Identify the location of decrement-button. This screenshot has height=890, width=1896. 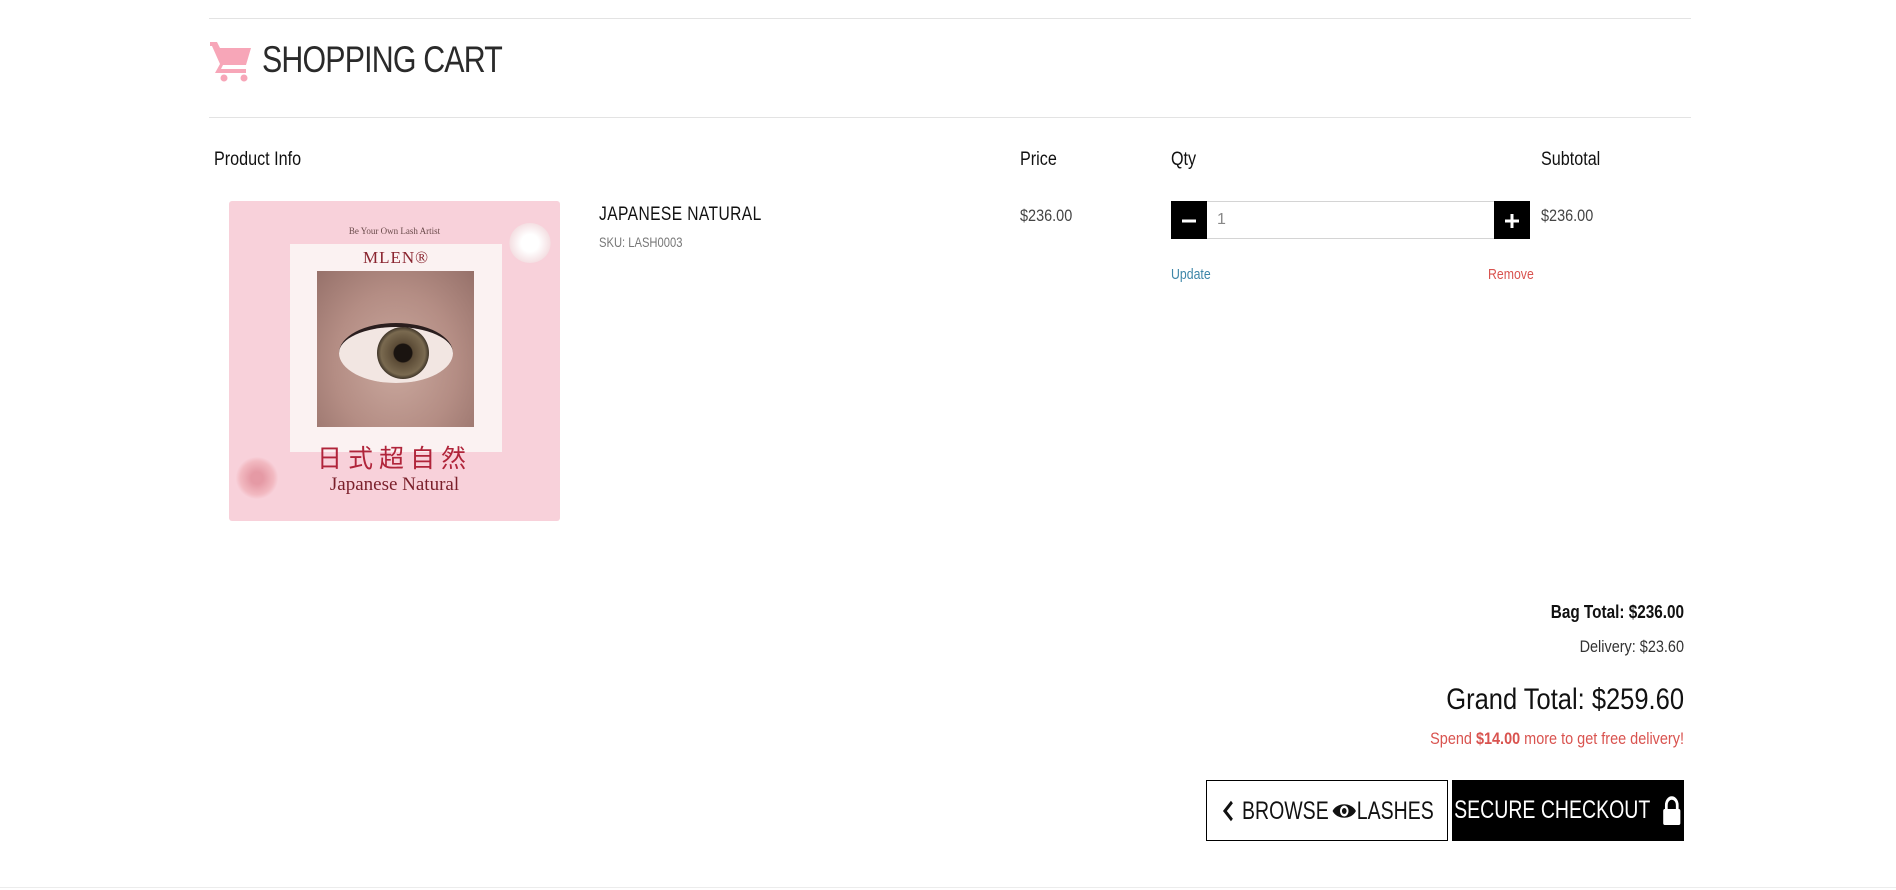
(1189, 220).